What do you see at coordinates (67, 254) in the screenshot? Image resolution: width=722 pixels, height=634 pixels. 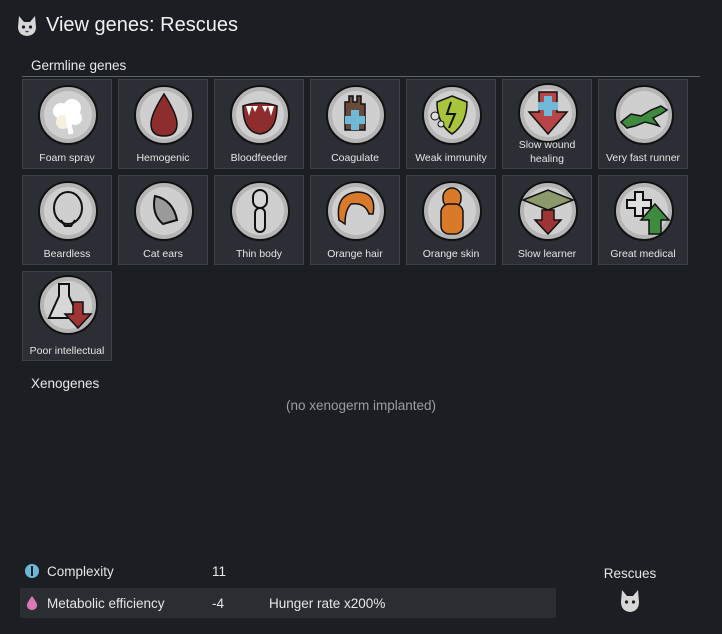 I see `gene-label: Beardless` at bounding box center [67, 254].